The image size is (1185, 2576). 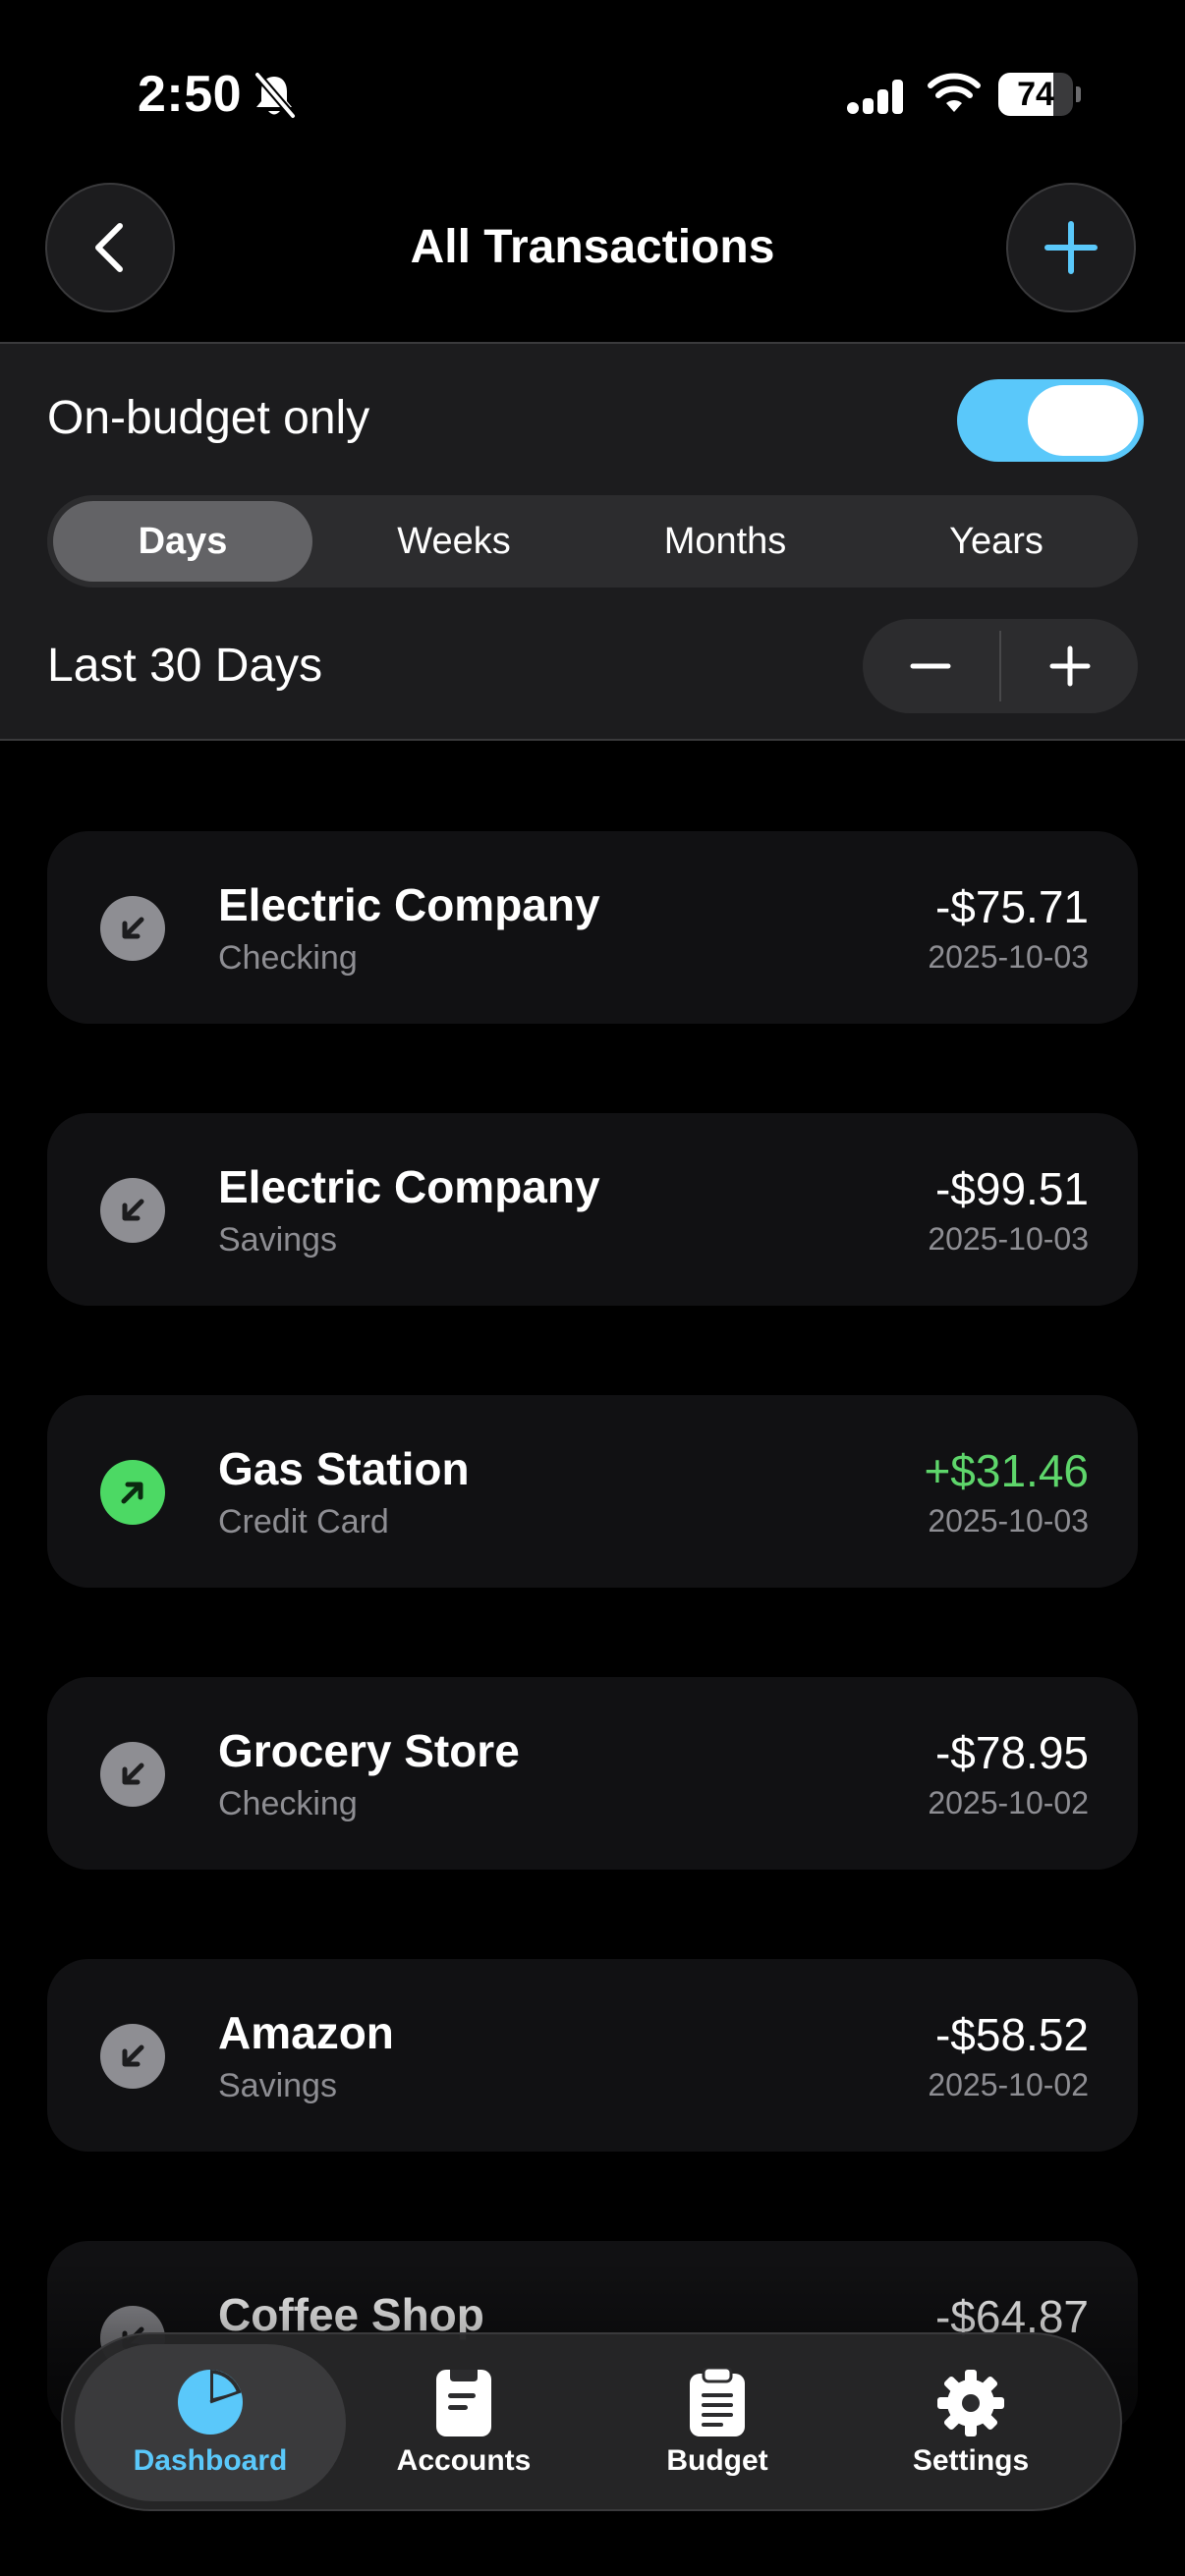 I want to click on increment-button, so click(x=1070, y=666).